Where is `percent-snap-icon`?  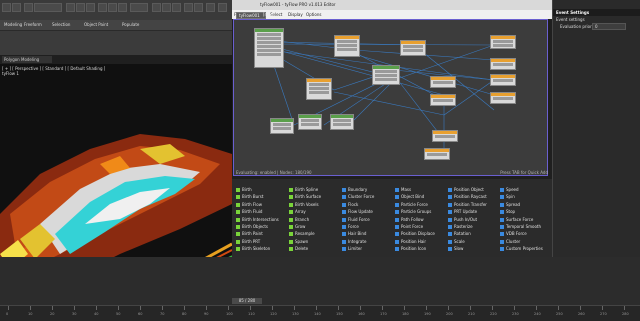 percent-snap-icon is located at coordinates (176, 7).